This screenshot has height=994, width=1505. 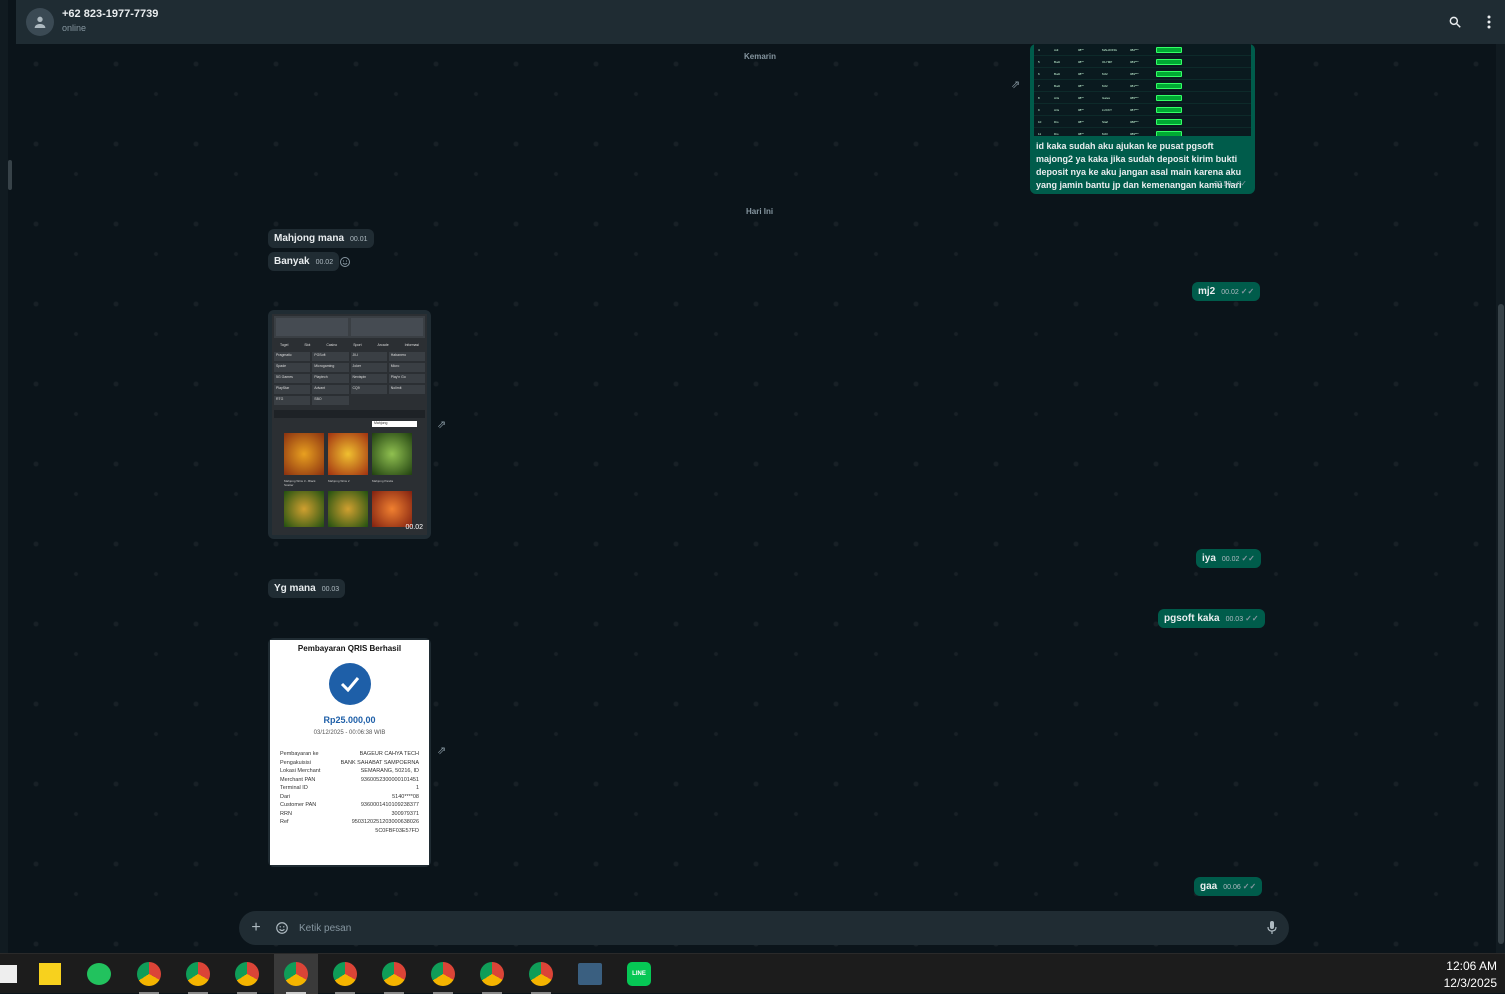 What do you see at coordinates (368, 367) in the screenshot?
I see `provider-tile: Joker` at bounding box center [368, 367].